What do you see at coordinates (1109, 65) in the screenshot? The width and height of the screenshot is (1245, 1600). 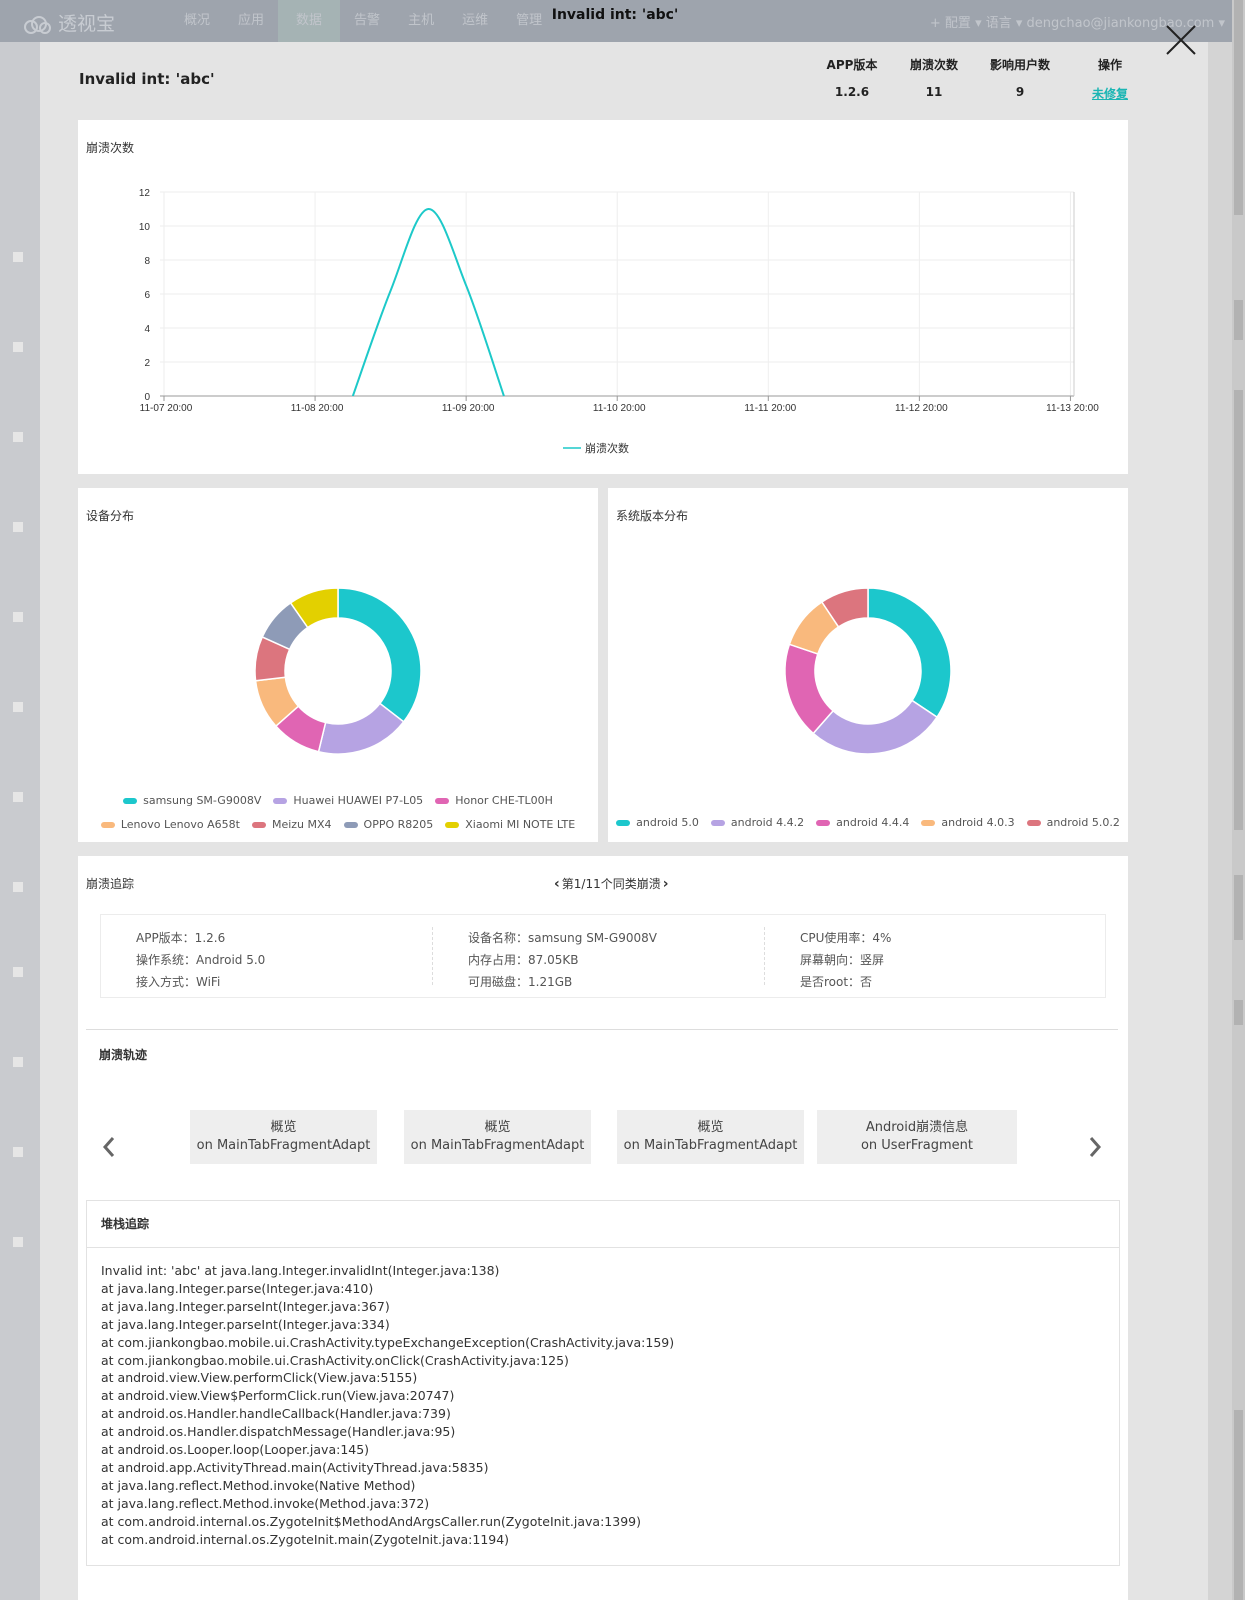 I see `summary-label: 操作` at bounding box center [1109, 65].